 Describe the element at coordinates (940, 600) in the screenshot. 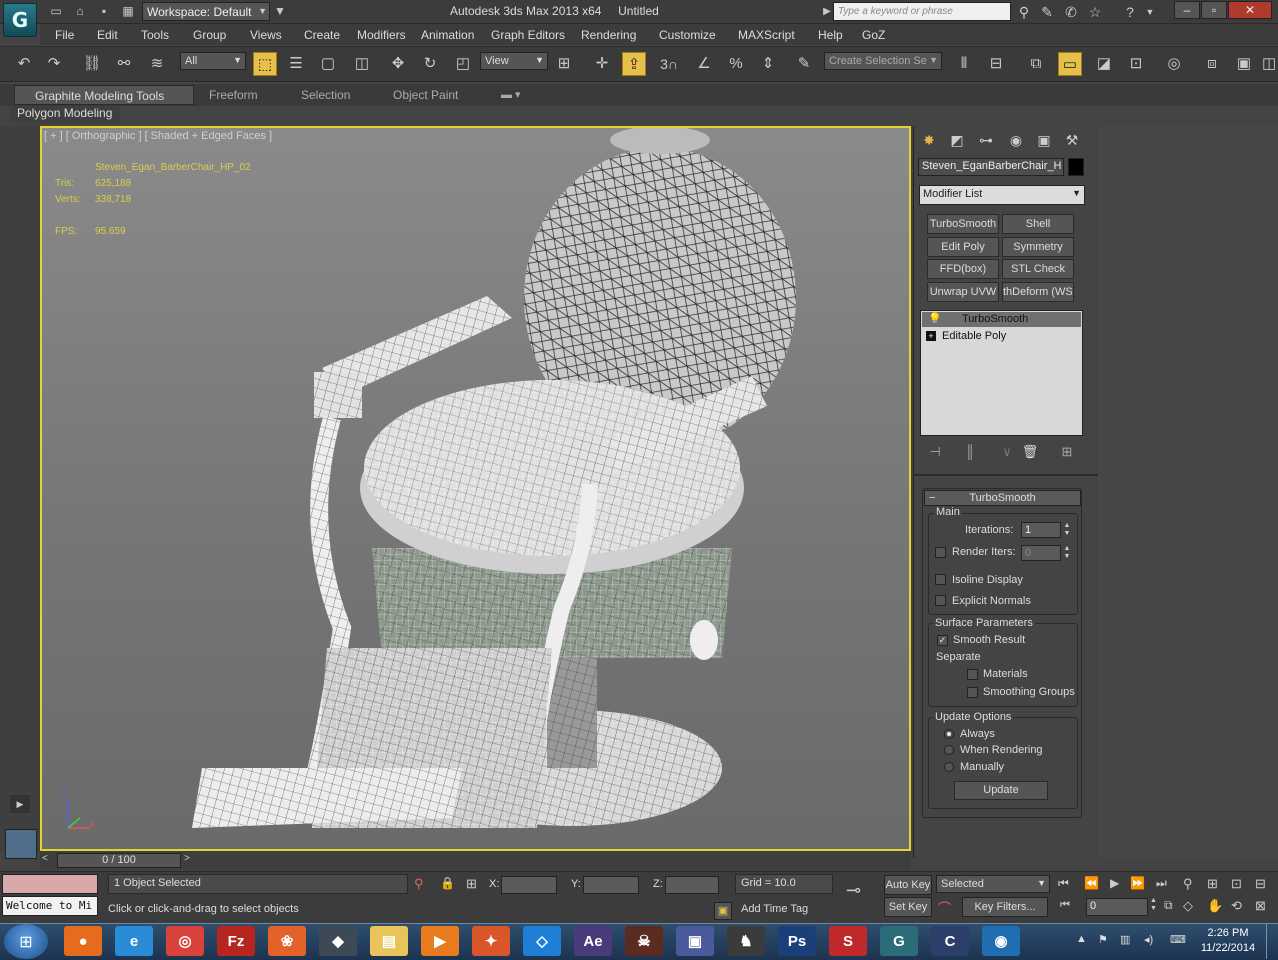

I see `explicit-normals-checkbox` at that location.